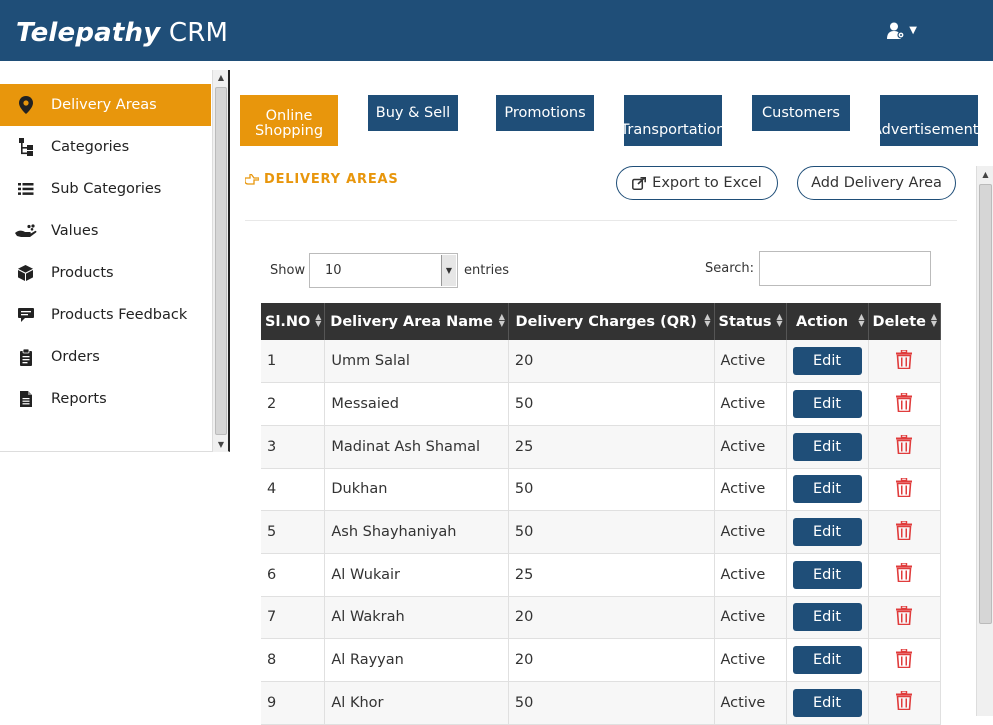 Image resolution: width=993 pixels, height=725 pixels. What do you see at coordinates (105, 357) in the screenshot?
I see `sidebar-item-orders: Orders` at bounding box center [105, 357].